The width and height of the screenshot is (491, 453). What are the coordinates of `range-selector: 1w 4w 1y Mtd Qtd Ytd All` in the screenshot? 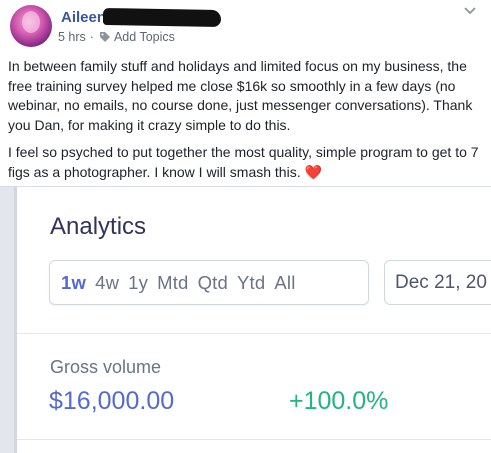 It's located at (209, 282).